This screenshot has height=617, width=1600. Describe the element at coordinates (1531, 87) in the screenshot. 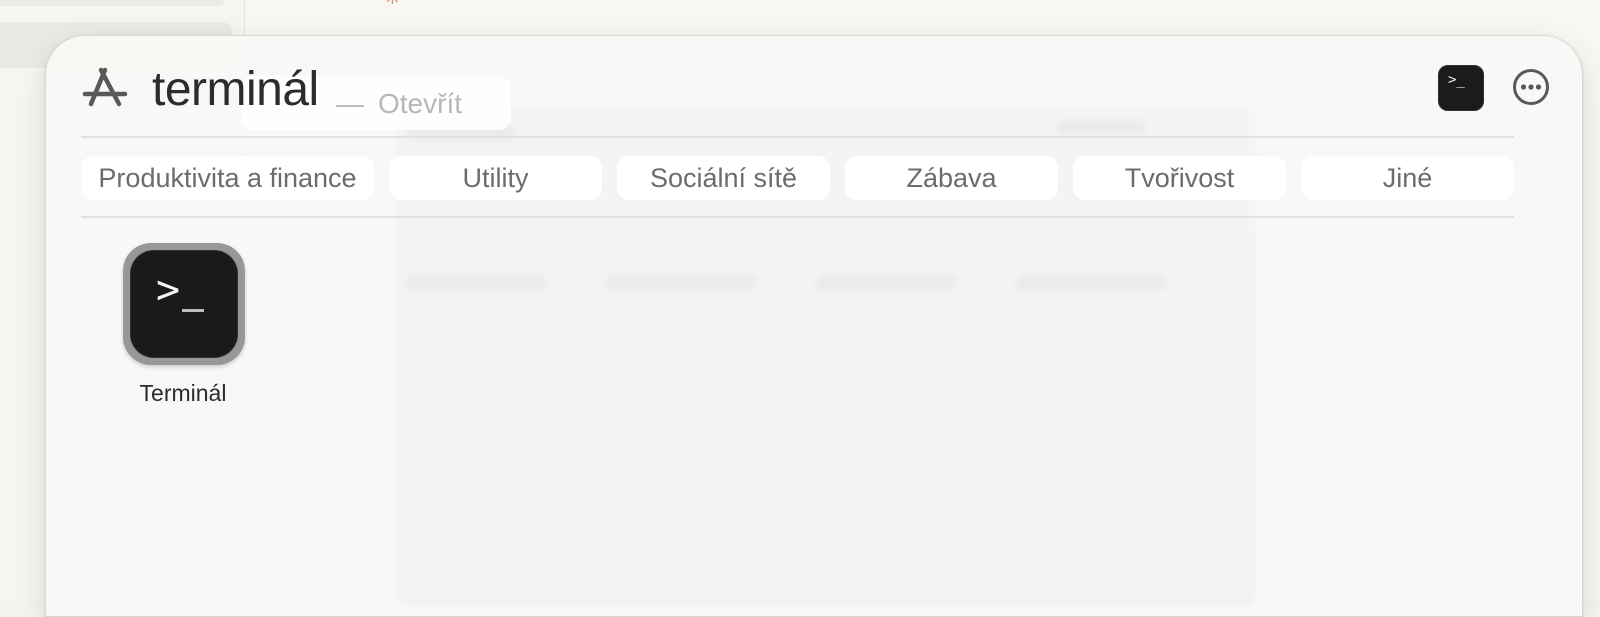

I see `ellipsis-circle-icon` at that location.